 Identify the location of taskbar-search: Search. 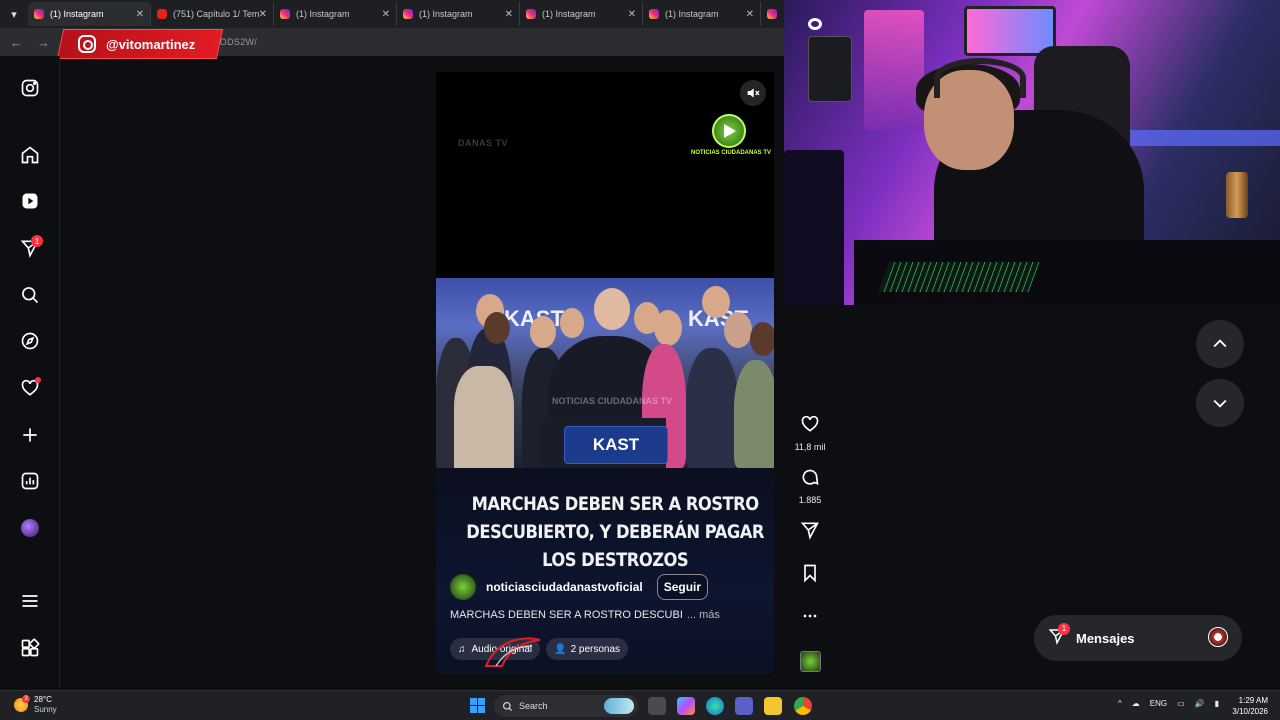
(566, 706).